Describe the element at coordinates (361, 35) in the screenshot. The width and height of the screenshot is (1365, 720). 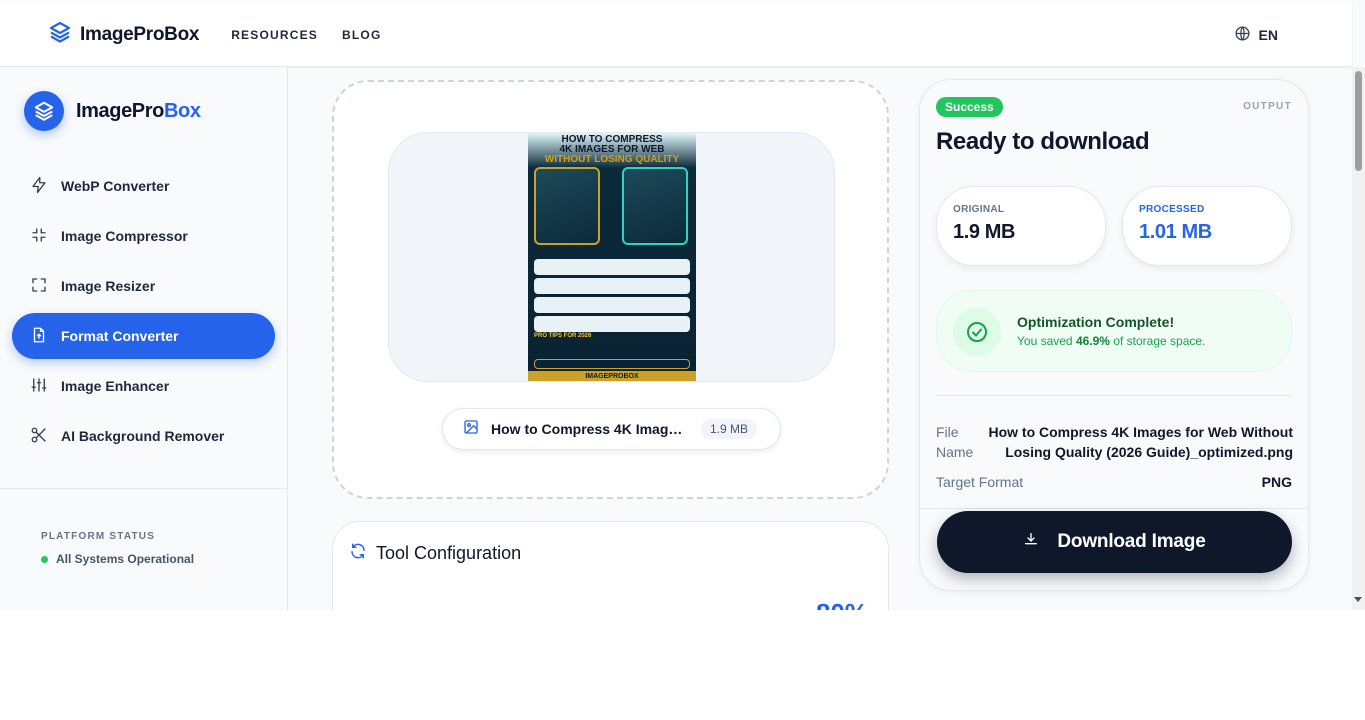
I see `nav-blog: BLOG` at that location.